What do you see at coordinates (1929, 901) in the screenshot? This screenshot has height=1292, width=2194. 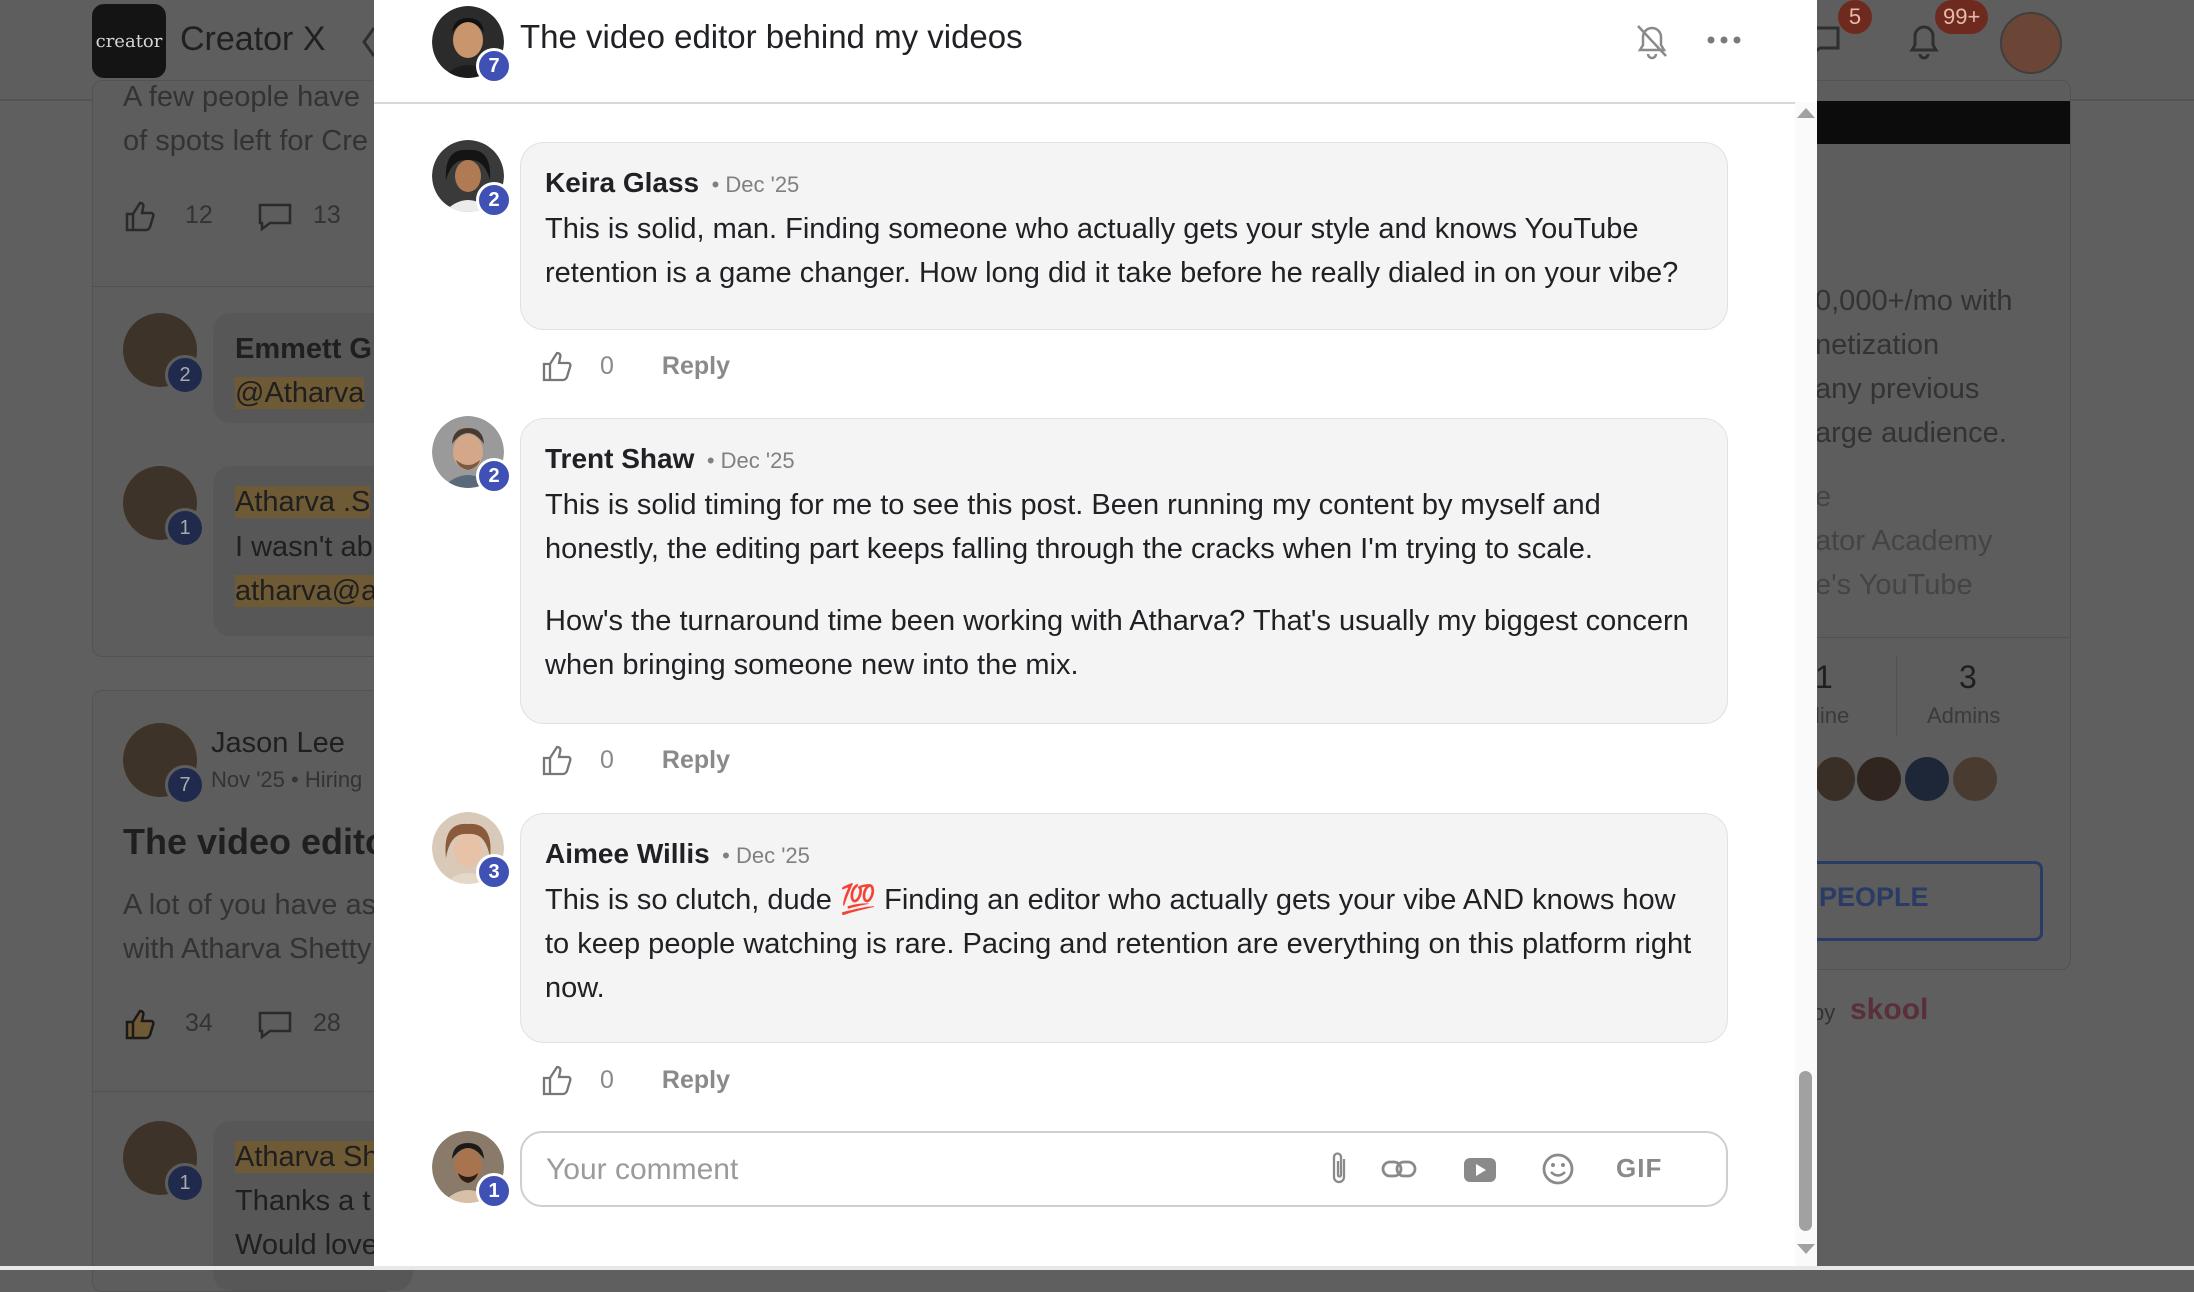 I see `invite-people-button: PEOPLE` at bounding box center [1929, 901].